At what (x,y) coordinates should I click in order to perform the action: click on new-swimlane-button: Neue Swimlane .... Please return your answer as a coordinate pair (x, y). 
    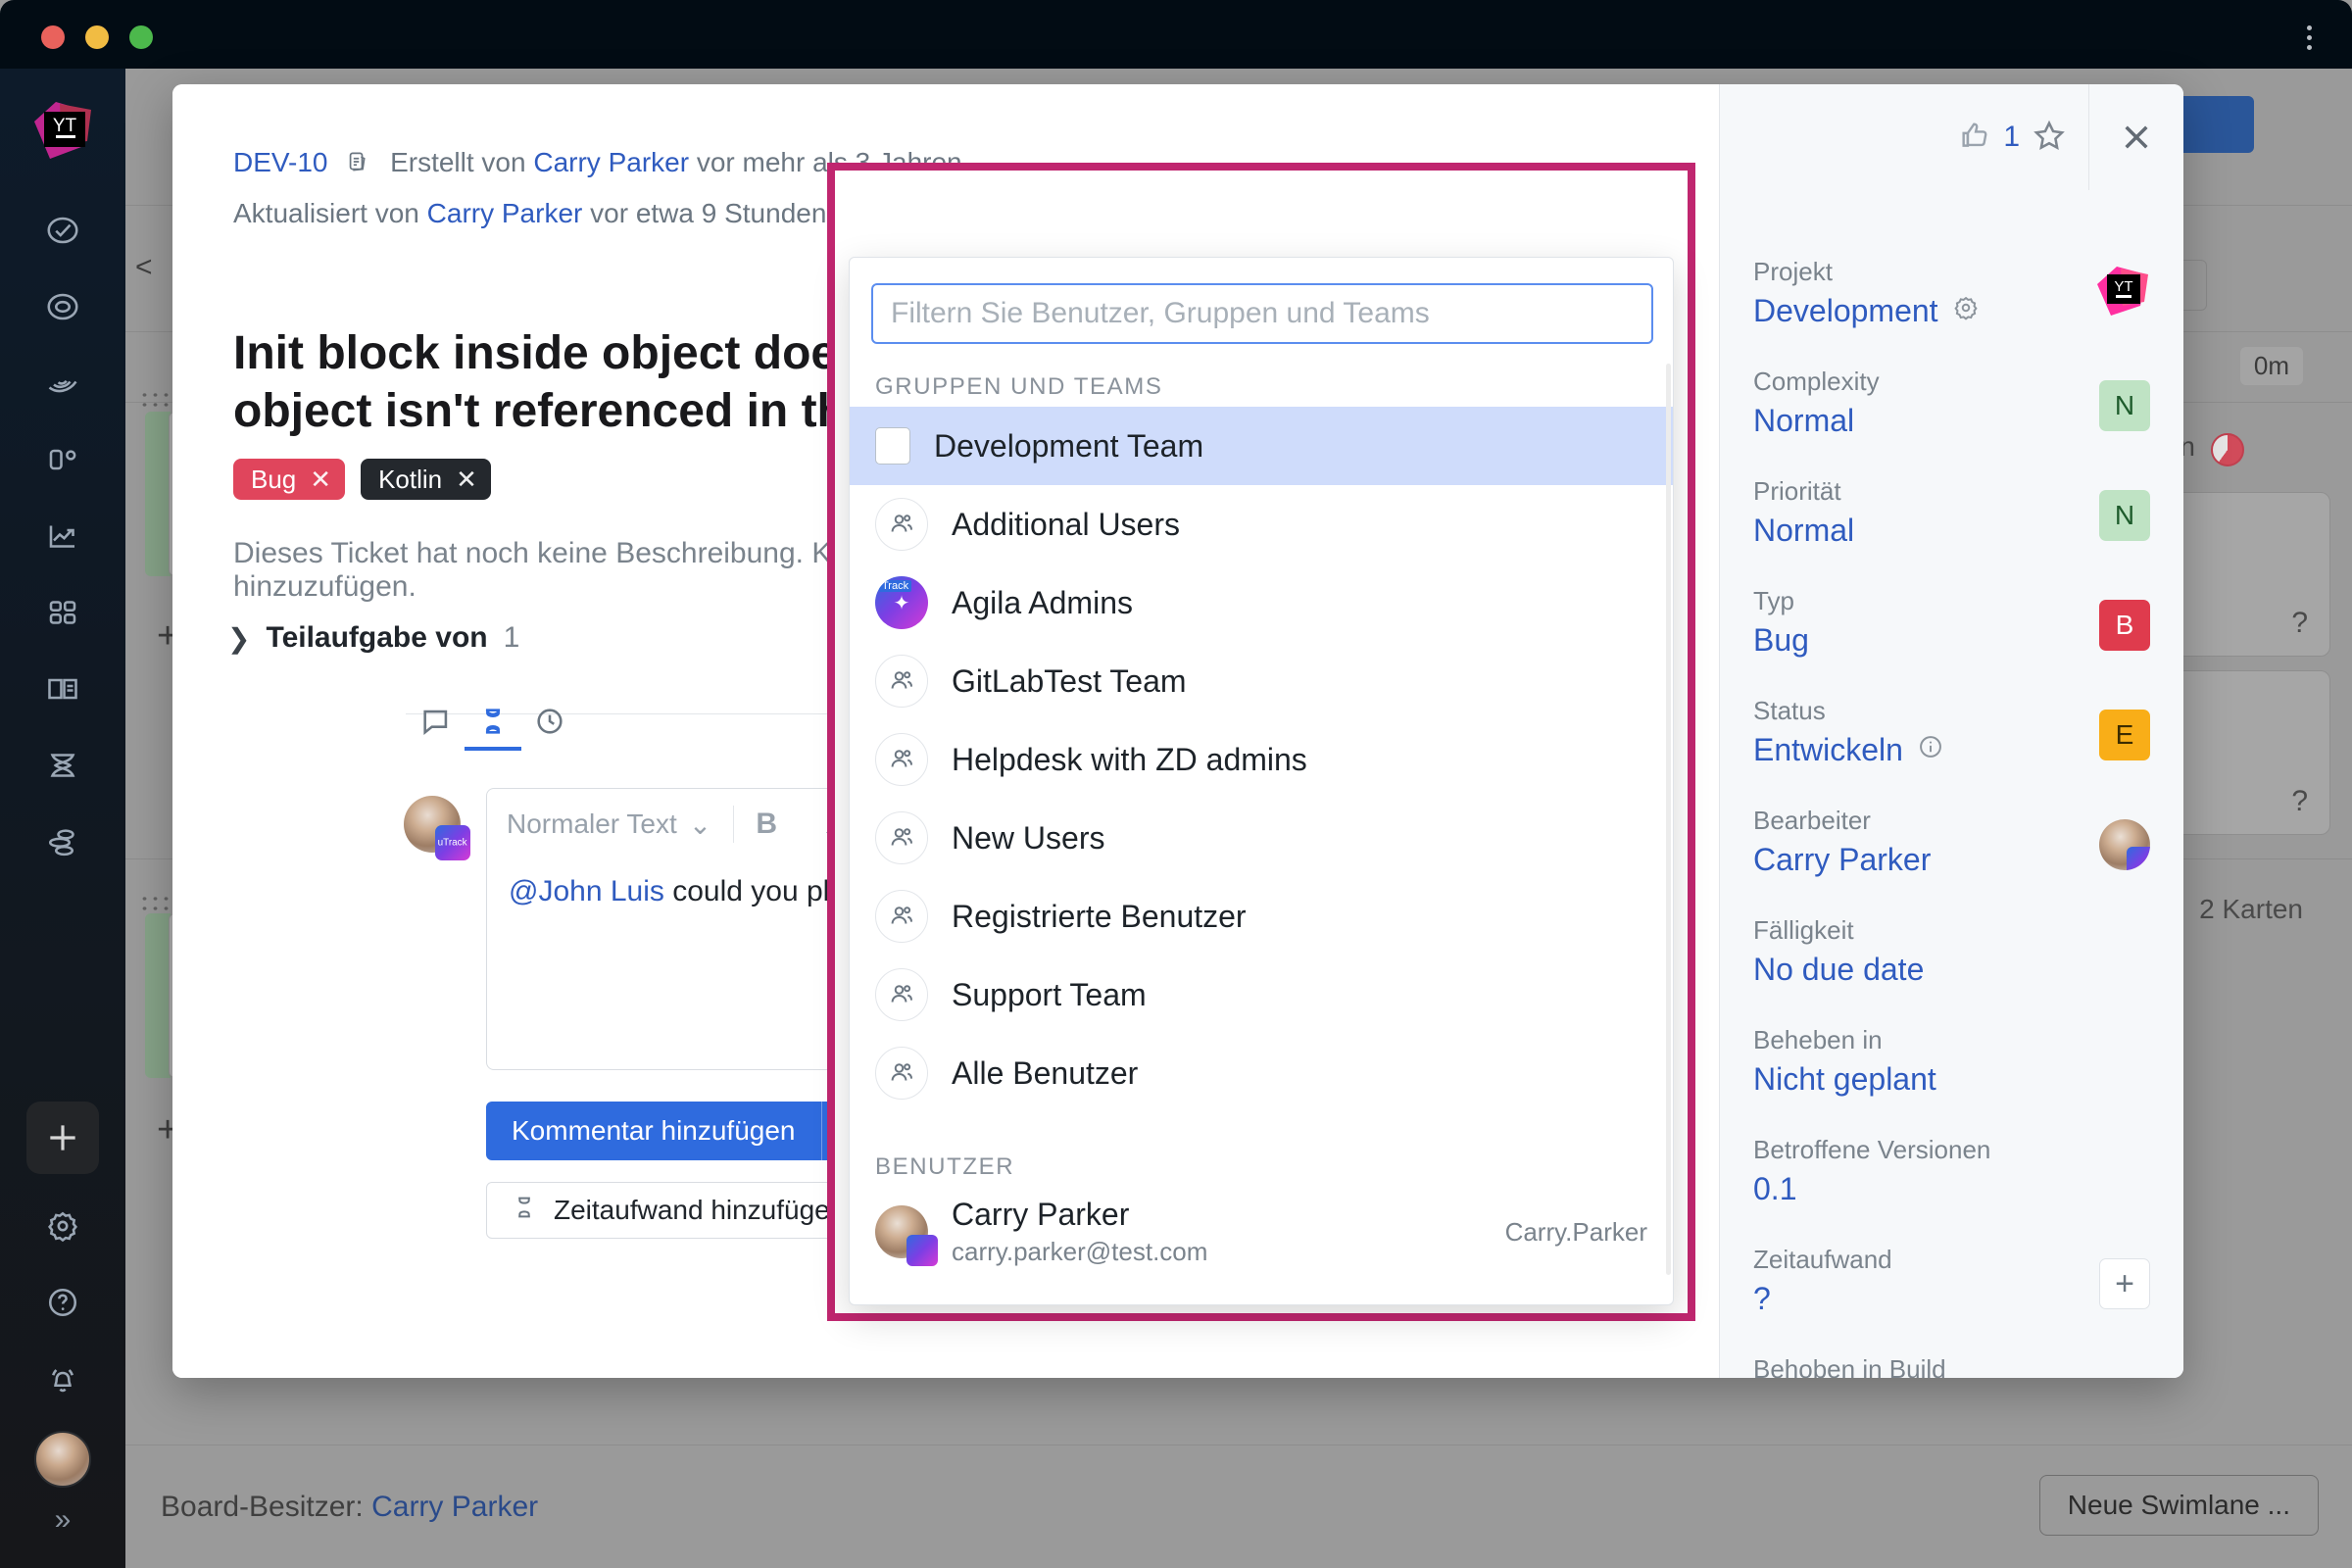
    Looking at the image, I should click on (2178, 1505).